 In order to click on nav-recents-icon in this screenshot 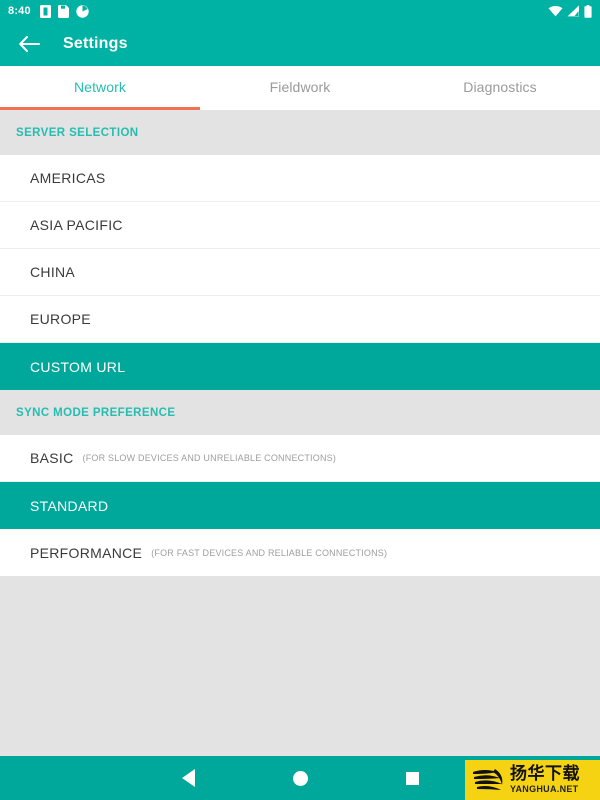, I will do `click(412, 778)`.